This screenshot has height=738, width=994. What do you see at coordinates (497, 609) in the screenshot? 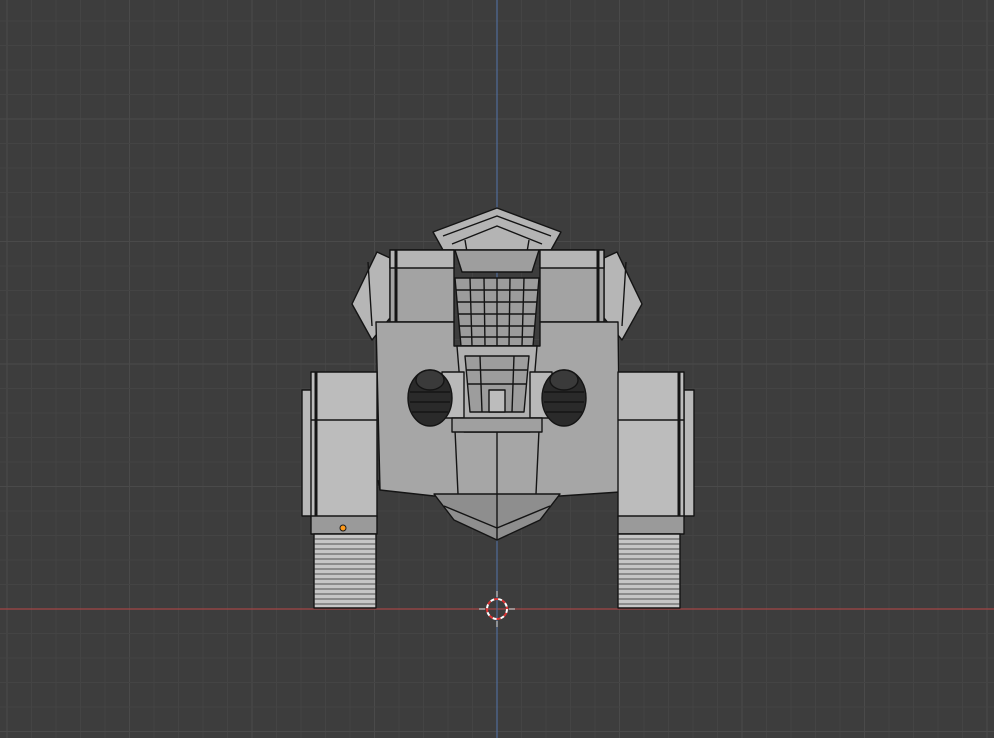
I see `3d-cursor` at bounding box center [497, 609].